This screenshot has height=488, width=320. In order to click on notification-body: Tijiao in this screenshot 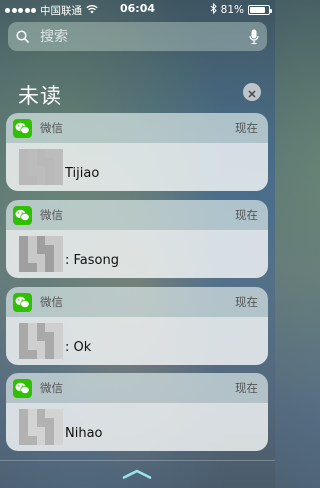, I will do `click(137, 167)`.